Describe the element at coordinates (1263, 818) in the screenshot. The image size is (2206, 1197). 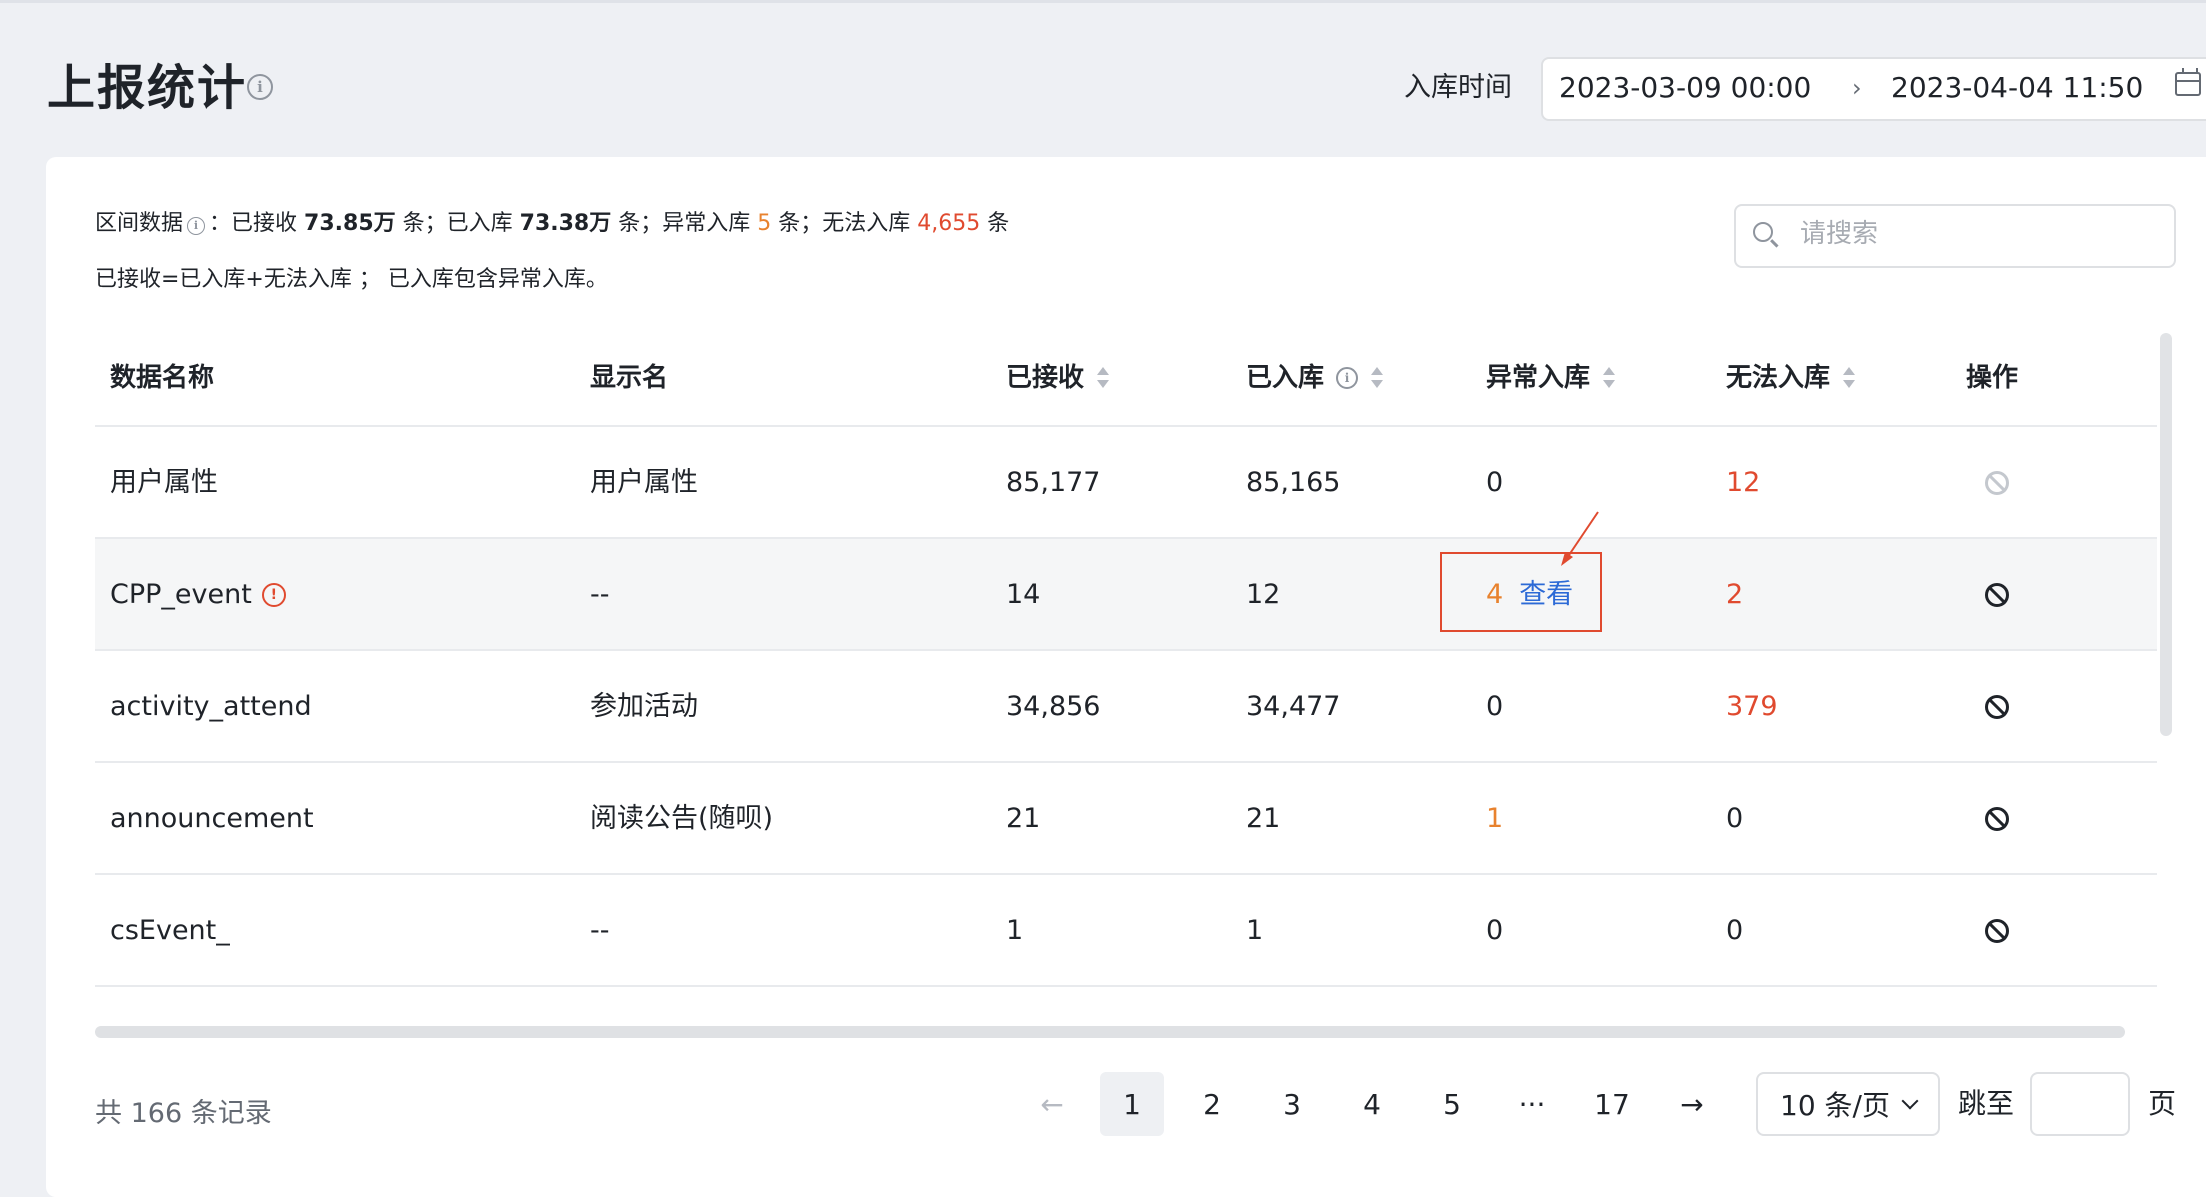
I see `cell-stored: 21` at that location.